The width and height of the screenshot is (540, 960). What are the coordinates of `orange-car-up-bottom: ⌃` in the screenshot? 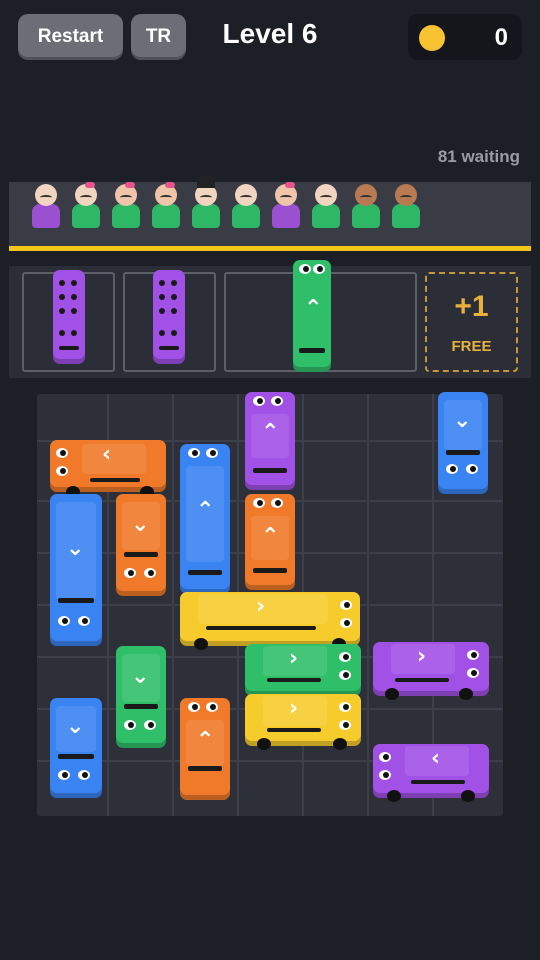 It's located at (205, 749).